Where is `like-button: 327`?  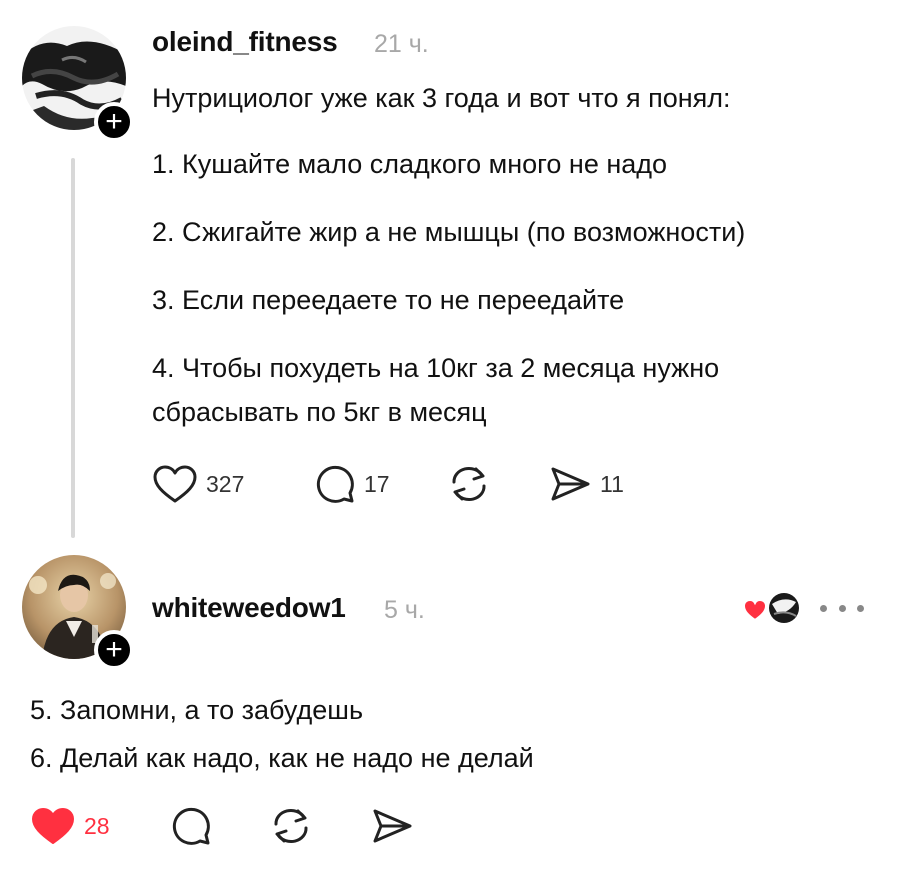
like-button: 327 is located at coordinates (198, 484).